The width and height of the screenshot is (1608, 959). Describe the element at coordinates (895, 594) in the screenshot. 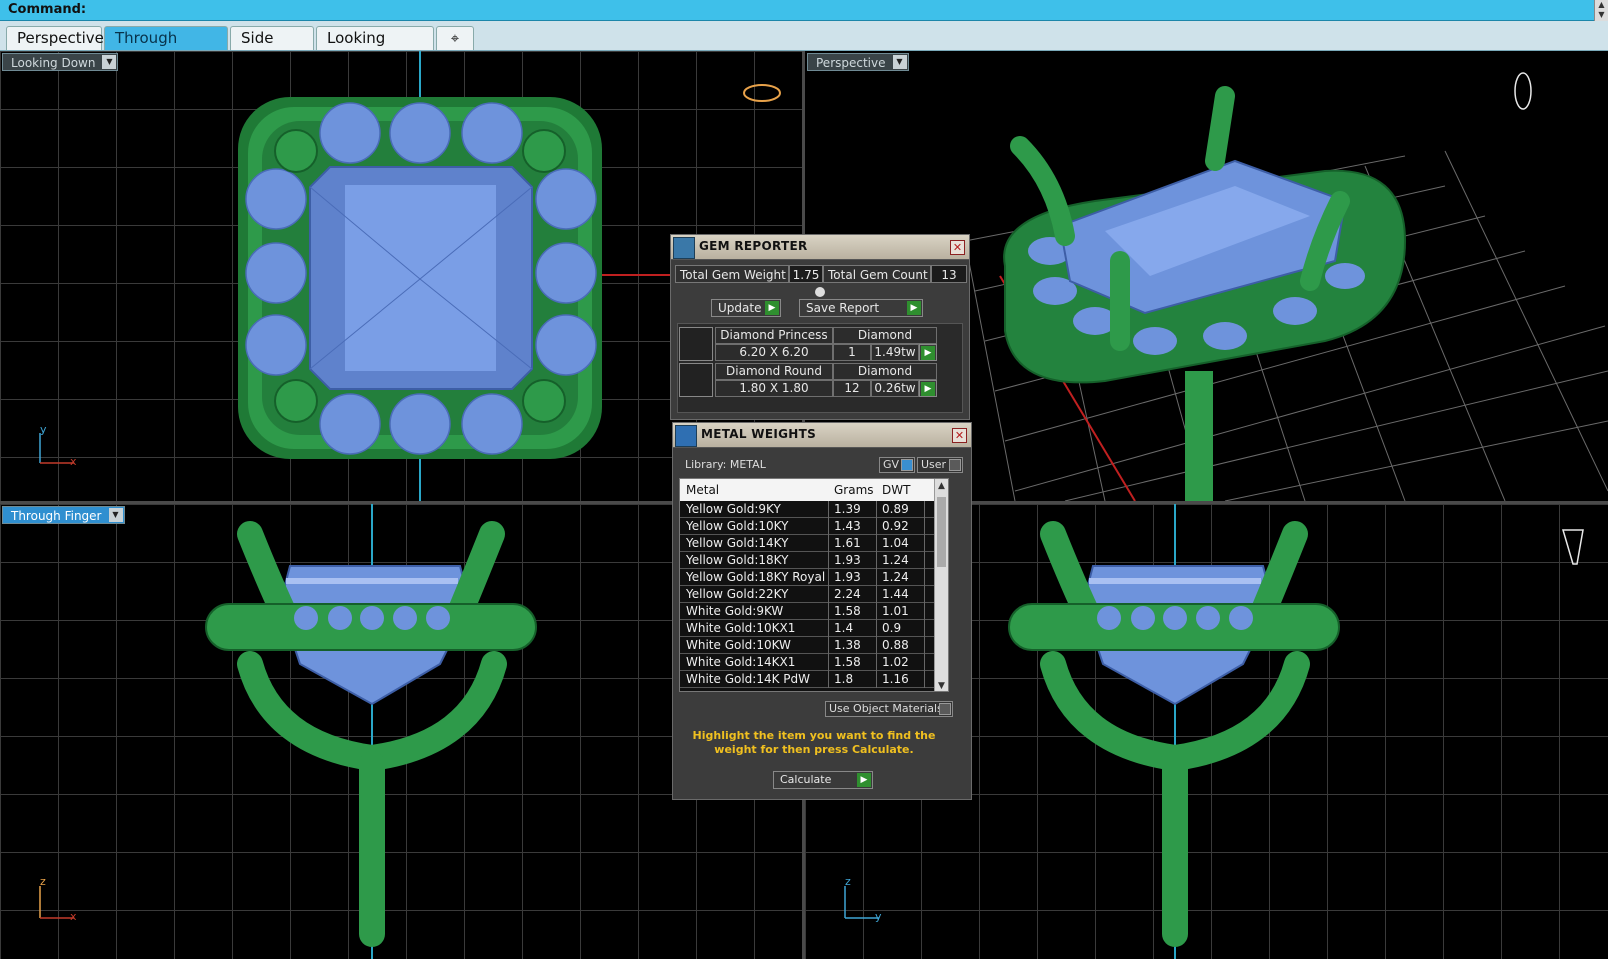

I see `dwt-cell: 1.44` at that location.